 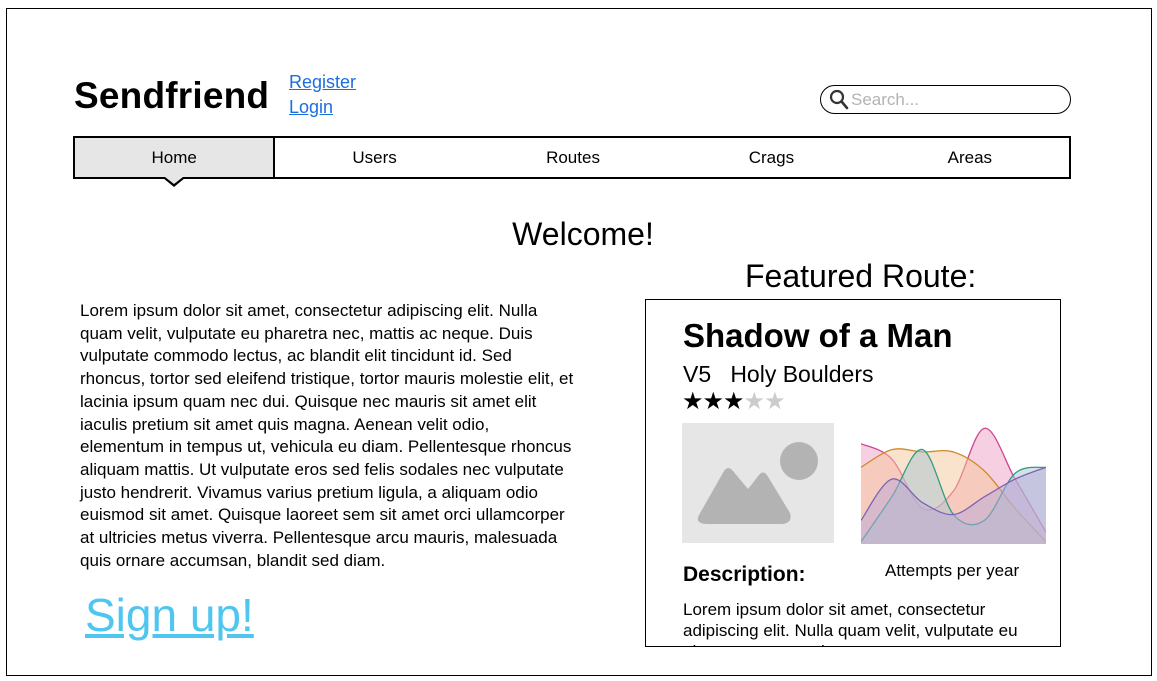 What do you see at coordinates (583, 234) in the screenshot?
I see `welcome-heading: Welcome!` at bounding box center [583, 234].